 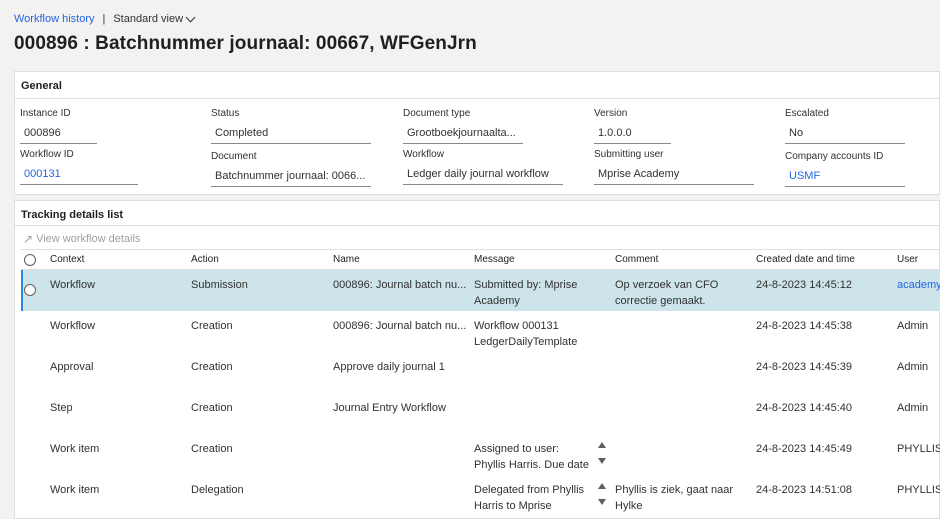 I want to click on escalated-field: Escalated No, so click(x=845, y=126).